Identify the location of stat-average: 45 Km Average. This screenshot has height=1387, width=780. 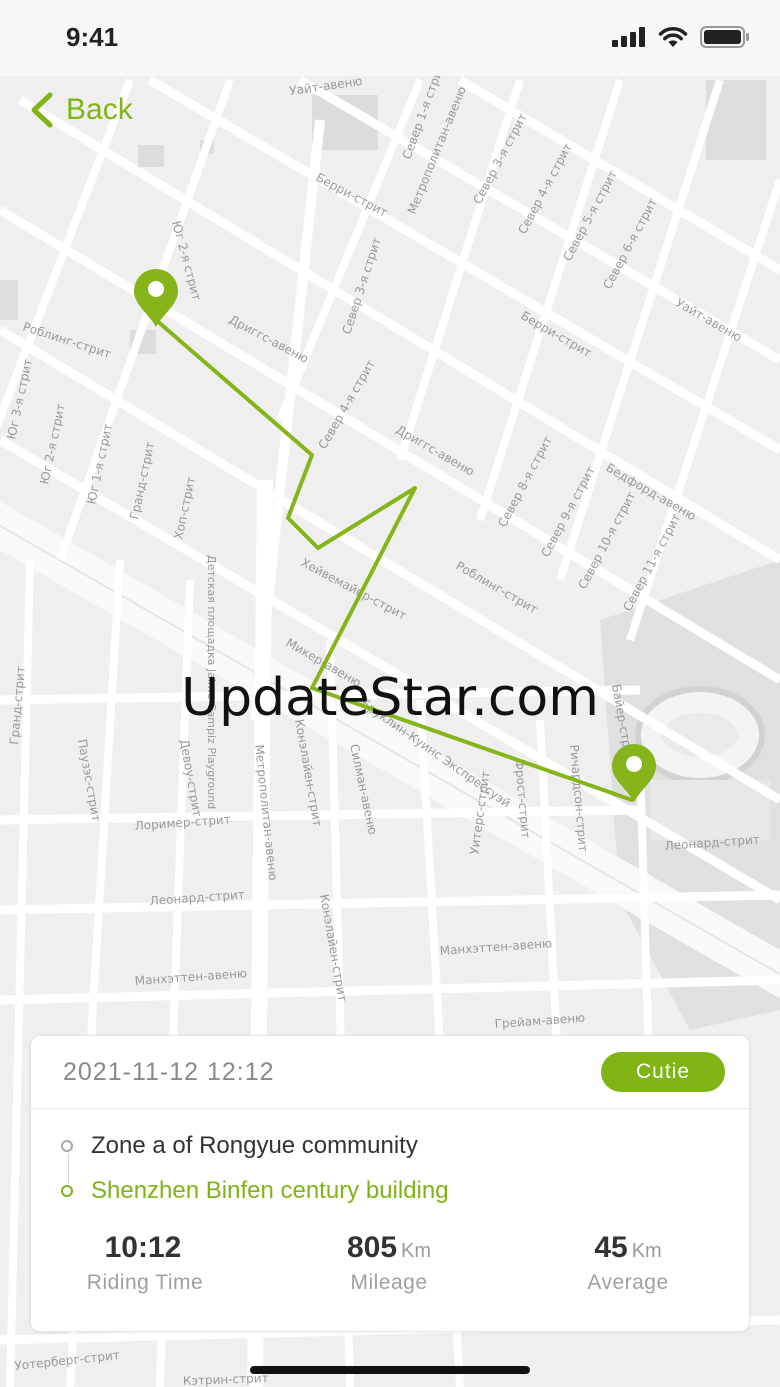
(628, 1263).